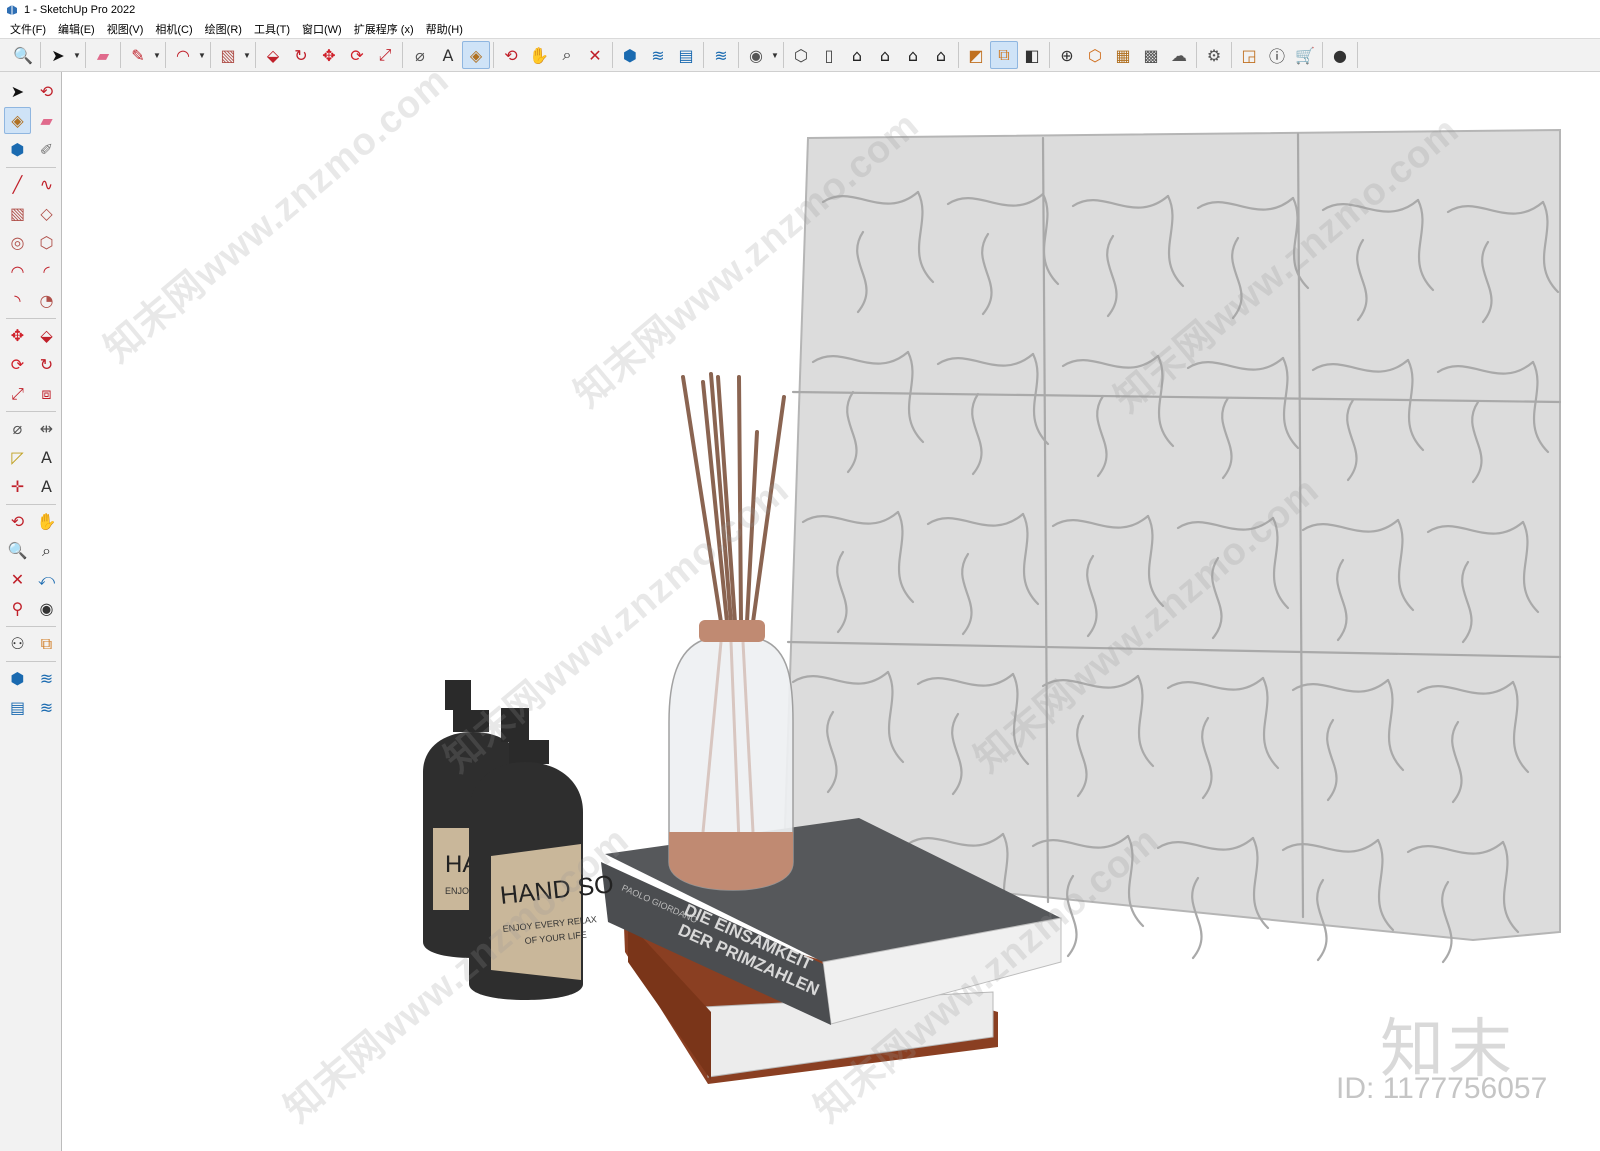 This screenshot has width=1600, height=1151. I want to click on reports-icon: ▦, so click(1123, 55).